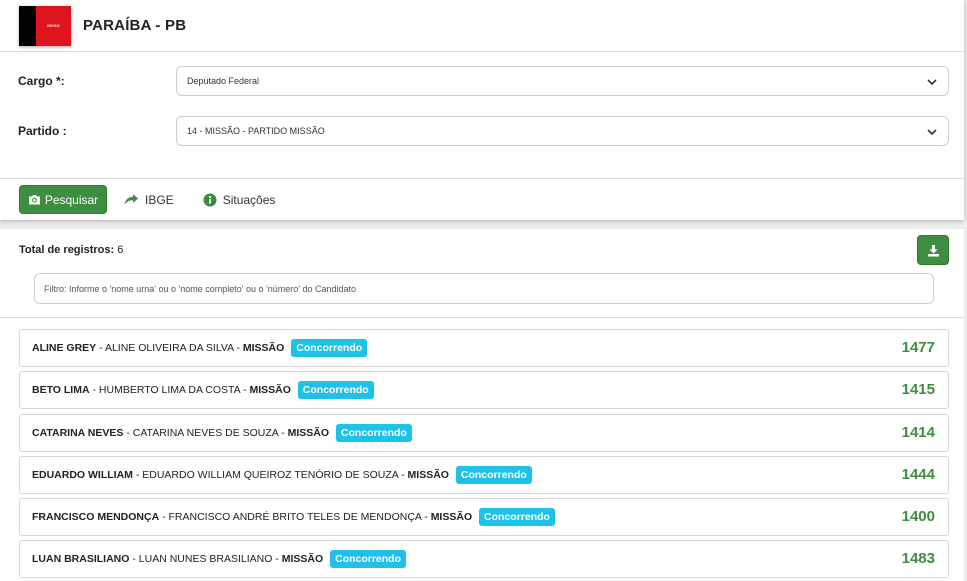 The image size is (967, 581). I want to click on ibge-label: IBGE, so click(159, 199).